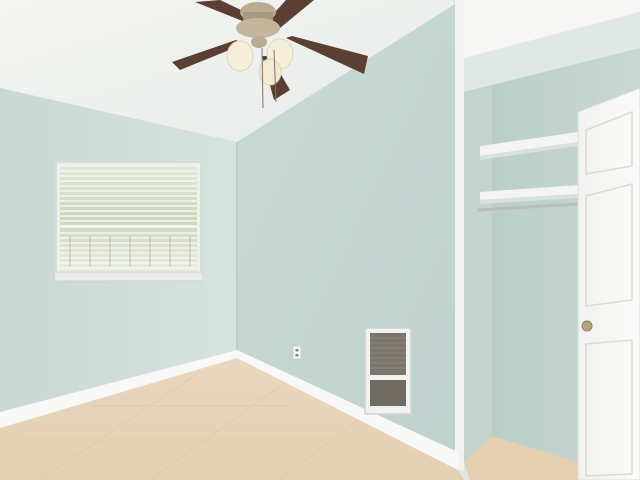 This screenshot has width=640, height=480. Describe the element at coordinates (297, 352) in the screenshot. I see `electrical-outlet-icon` at that location.